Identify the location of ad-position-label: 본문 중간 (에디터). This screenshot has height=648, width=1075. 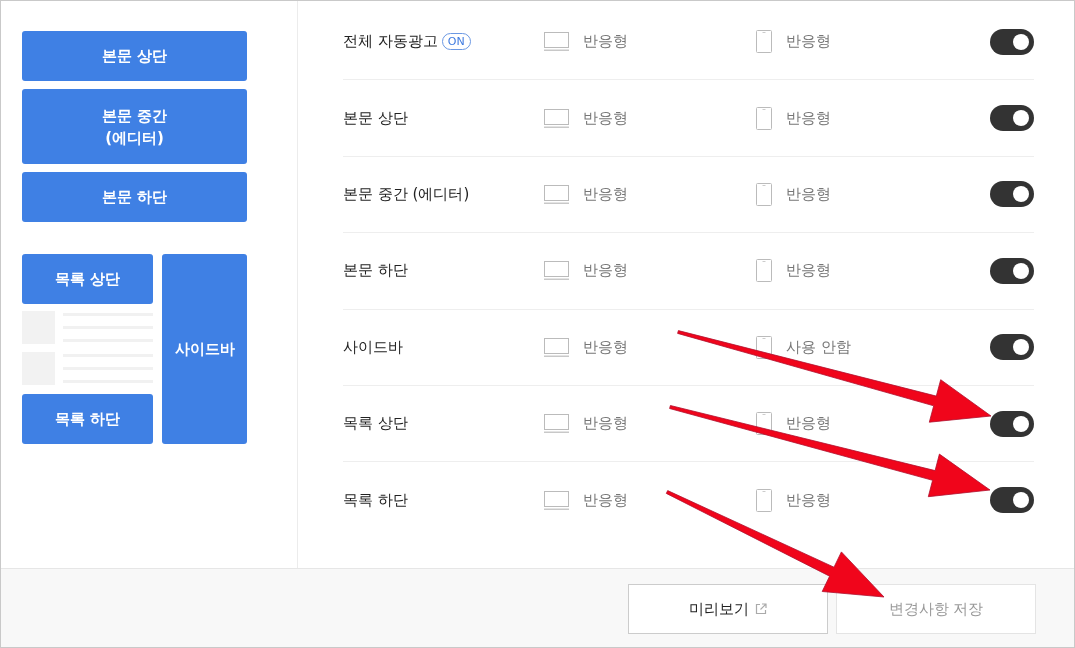
(406, 194).